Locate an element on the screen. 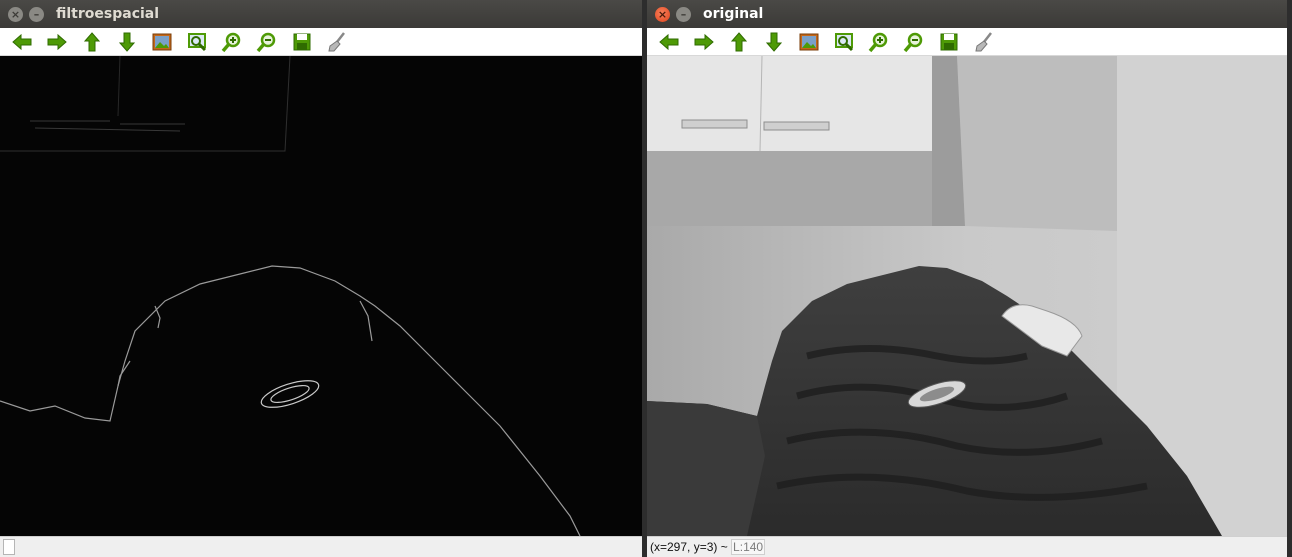 Image resolution: width=1292 pixels, height=557 pixels. level-label: L: is located at coordinates (738, 547).